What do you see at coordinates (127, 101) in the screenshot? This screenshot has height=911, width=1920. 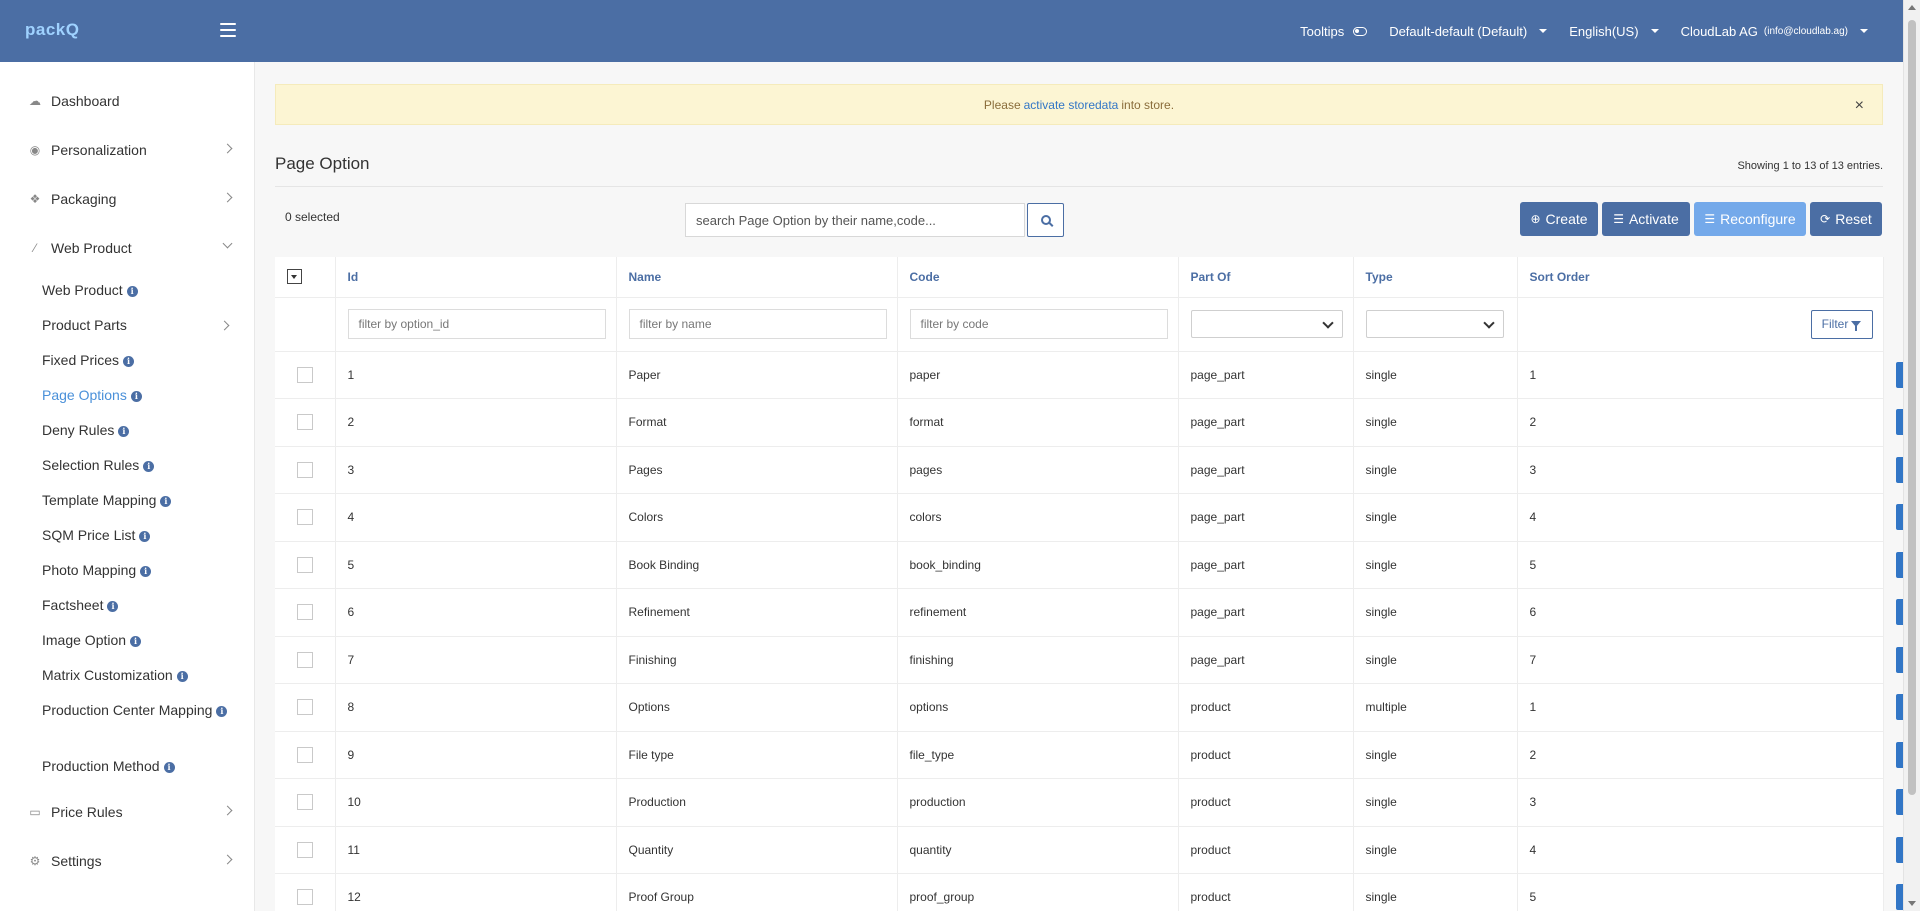 I see `sidebar-item-dashboard: ☁ Dashboard` at bounding box center [127, 101].